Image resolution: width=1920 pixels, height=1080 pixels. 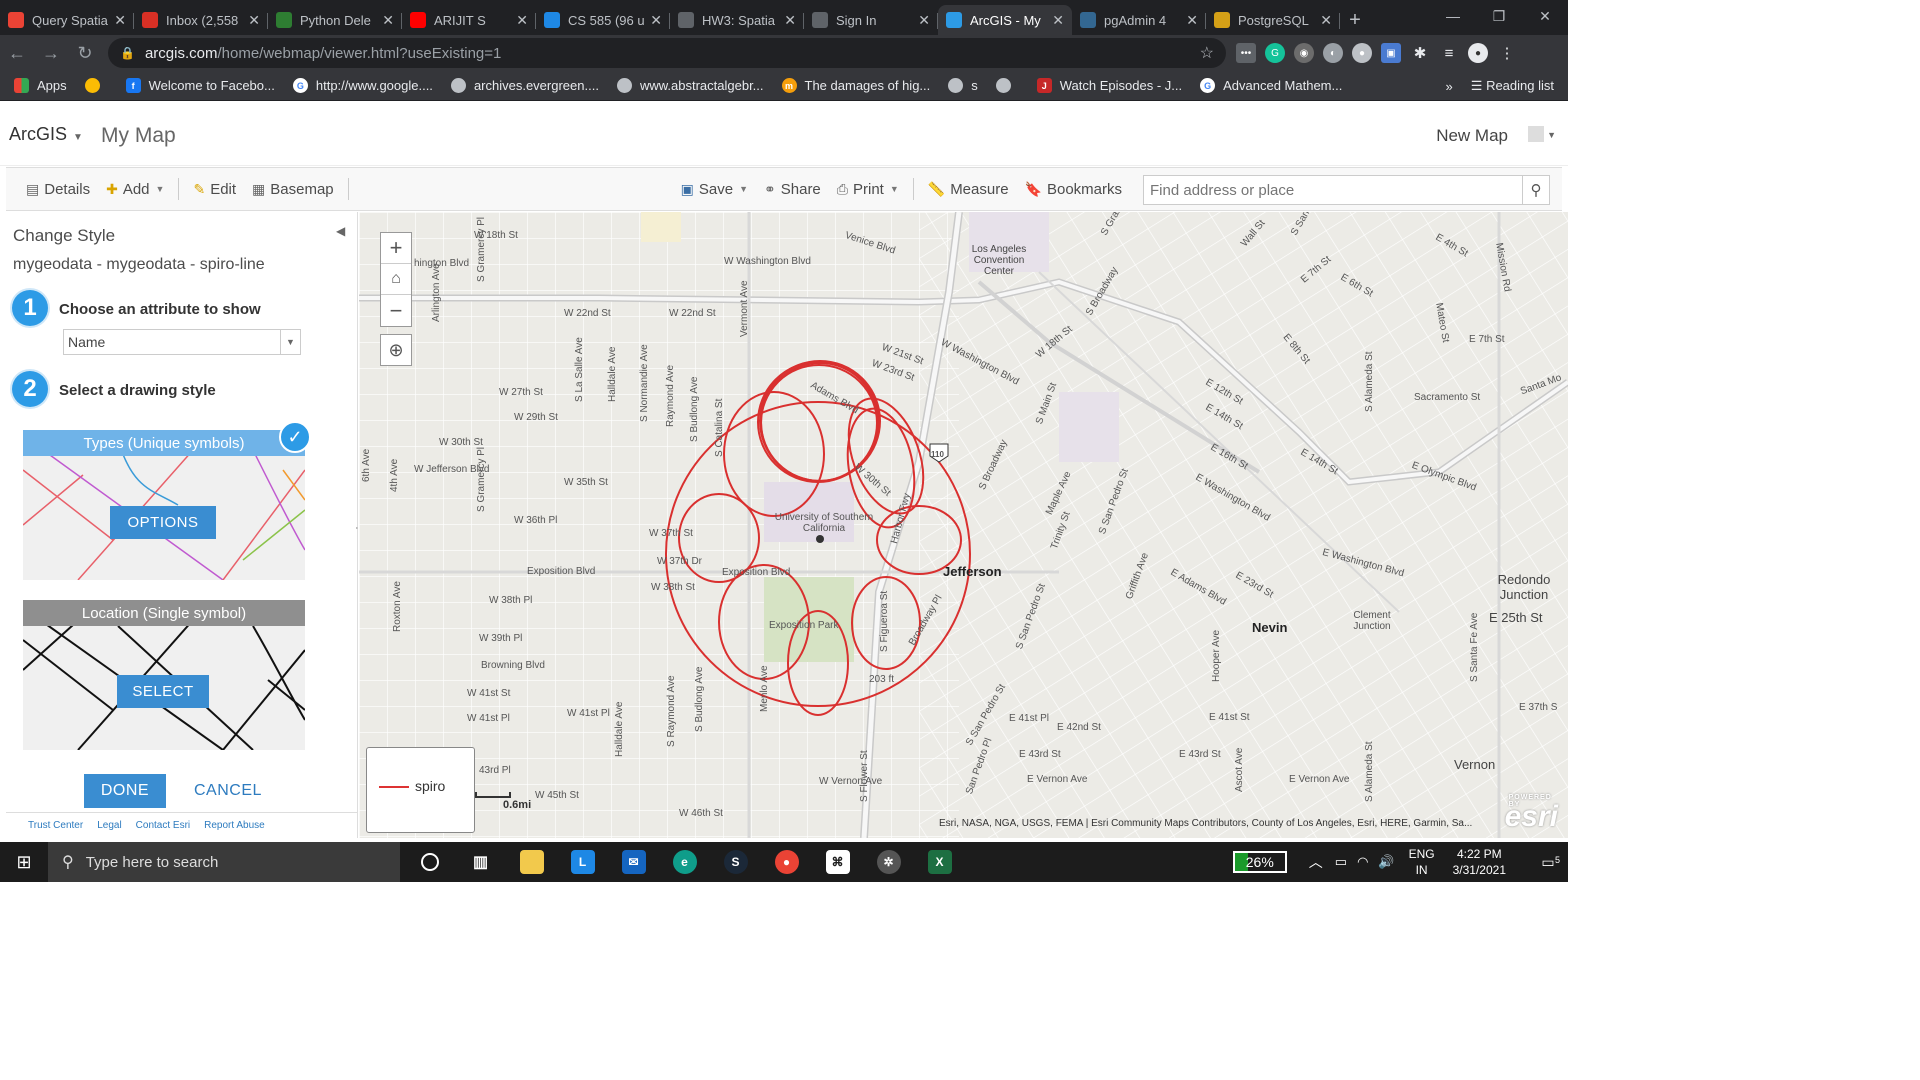 I want to click on reload-icon: ↻, so click(x=85, y=53).